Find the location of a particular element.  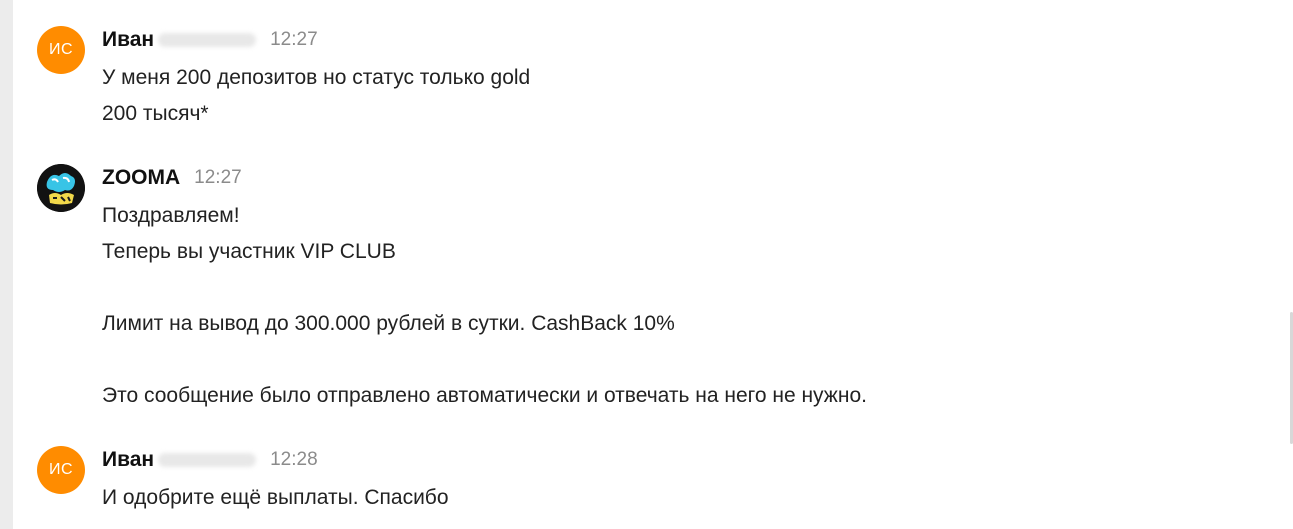

zooma-logo-icon is located at coordinates (61, 188).